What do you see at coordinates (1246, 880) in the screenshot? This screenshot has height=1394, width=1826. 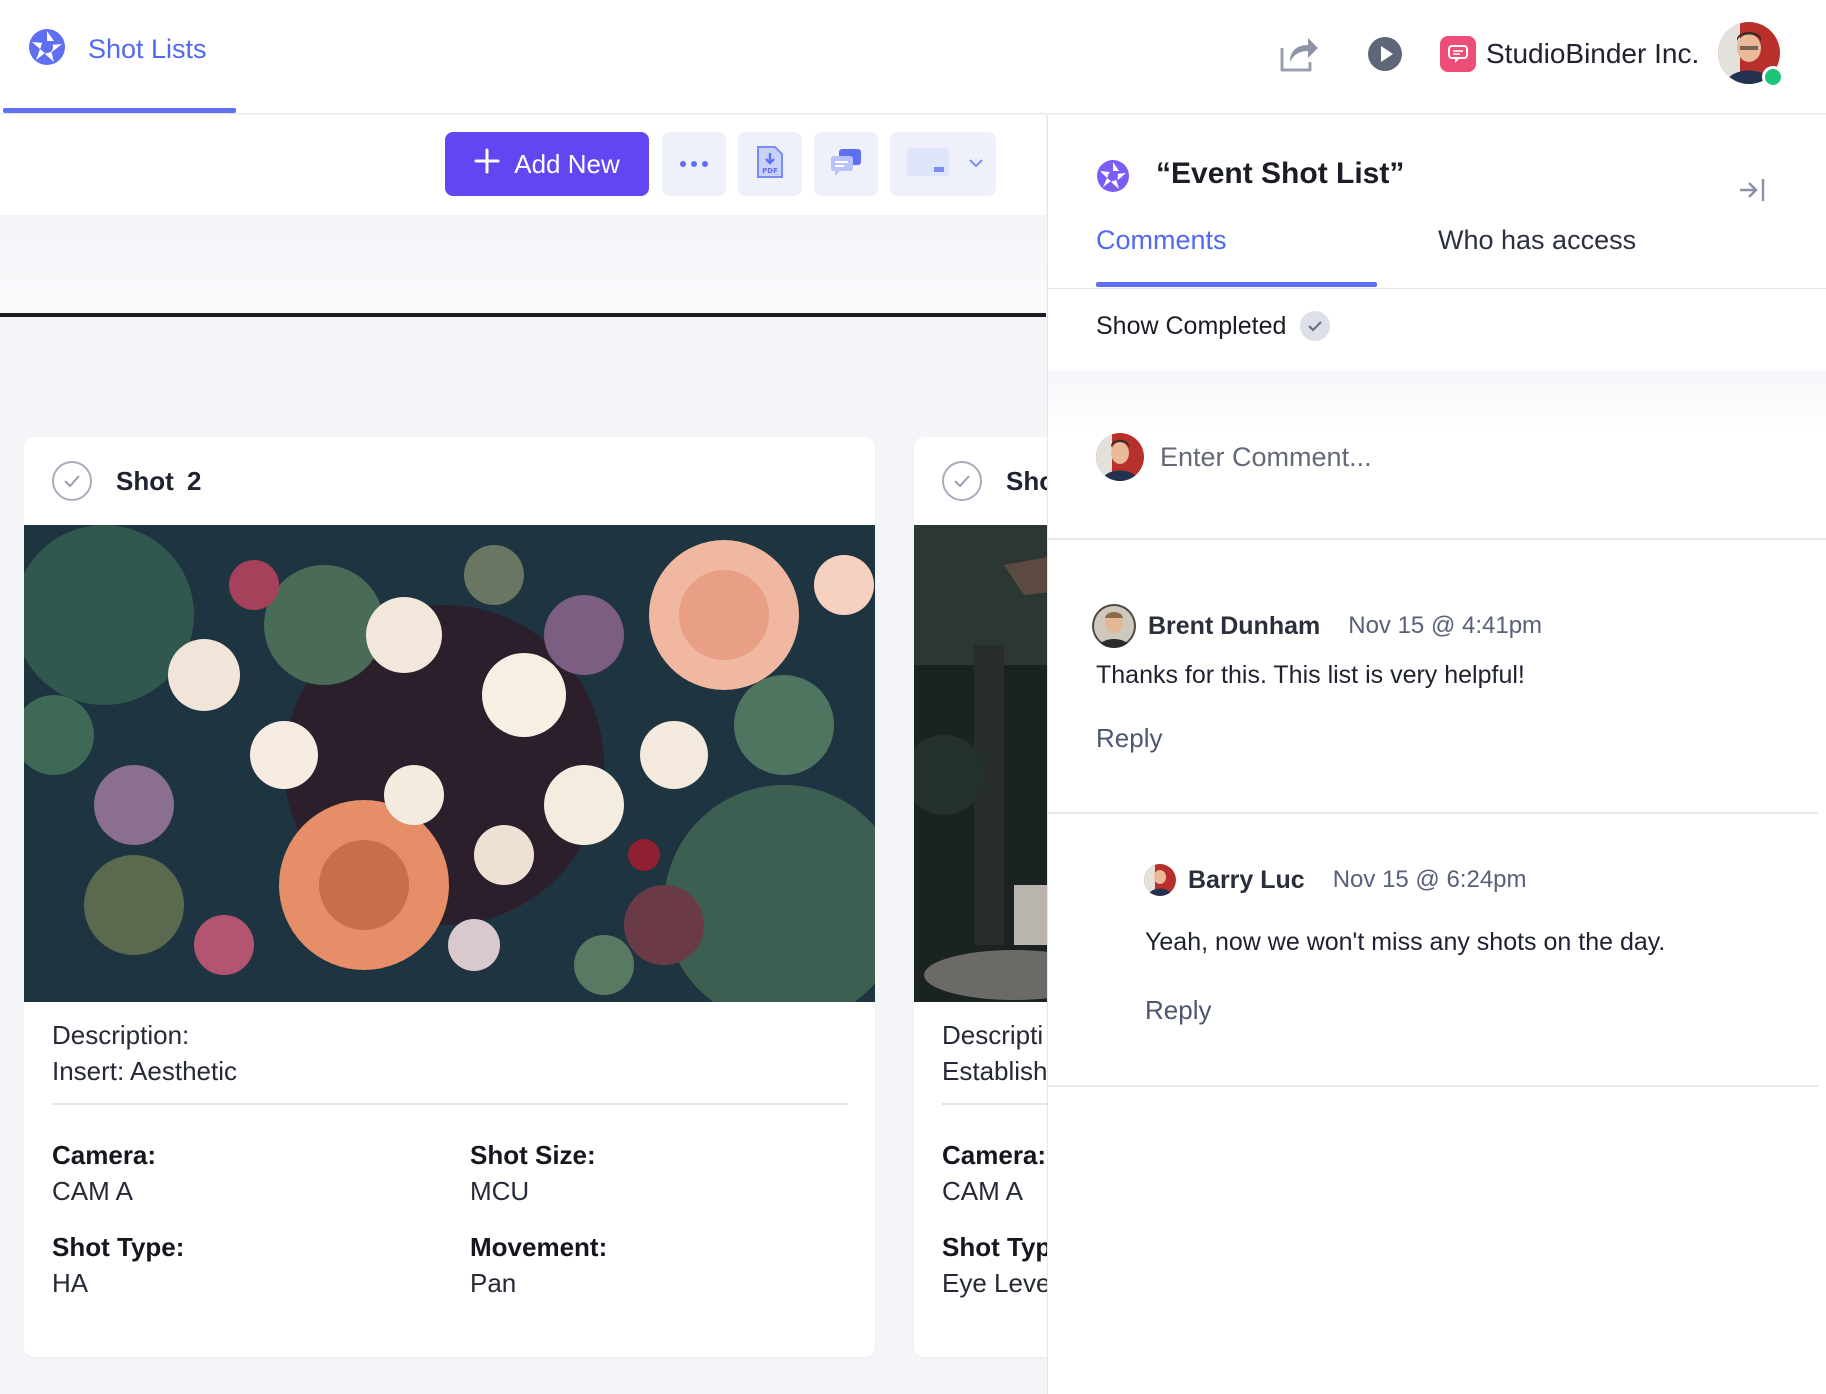 I see `comment-author: Barry Luc` at bounding box center [1246, 880].